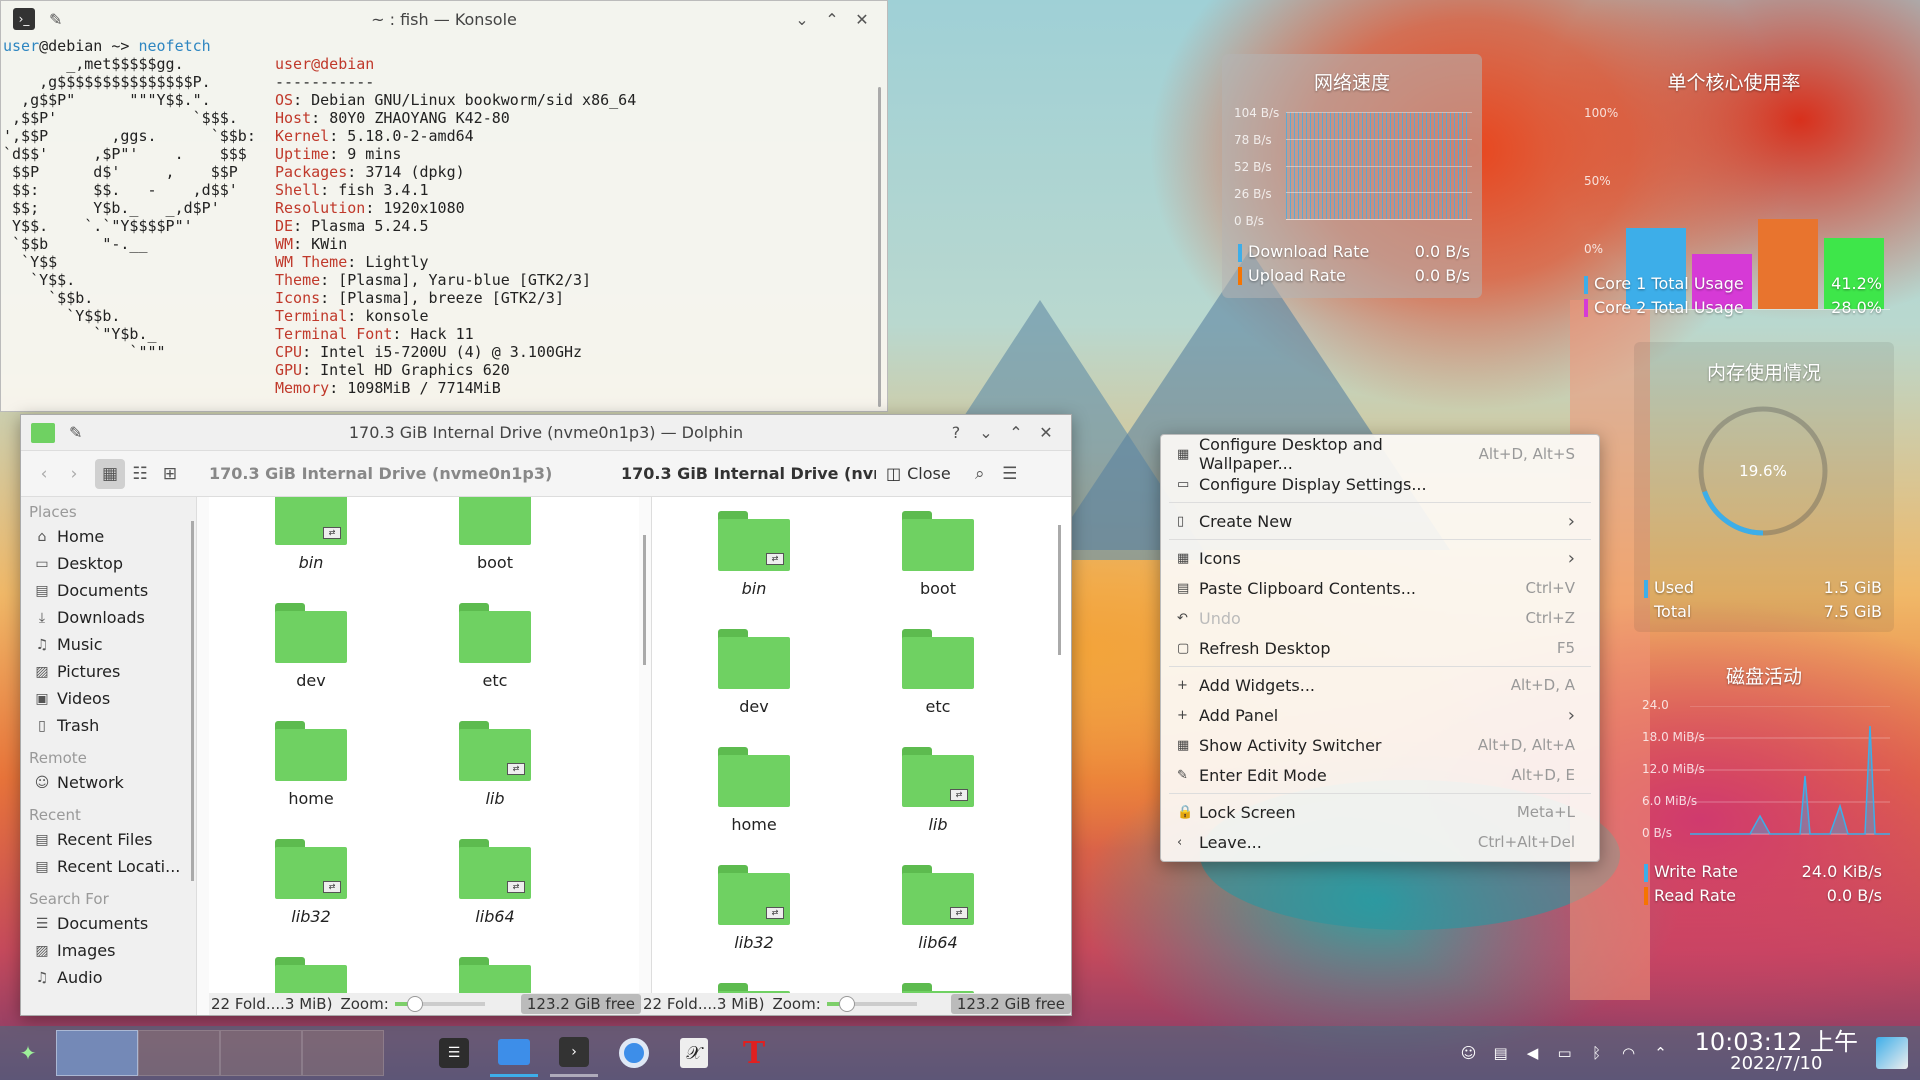 This screenshot has height=1080, width=1920. I want to click on menu-item-leave: ‹ Leave... Ctrl+Alt+Del, so click(1380, 842).